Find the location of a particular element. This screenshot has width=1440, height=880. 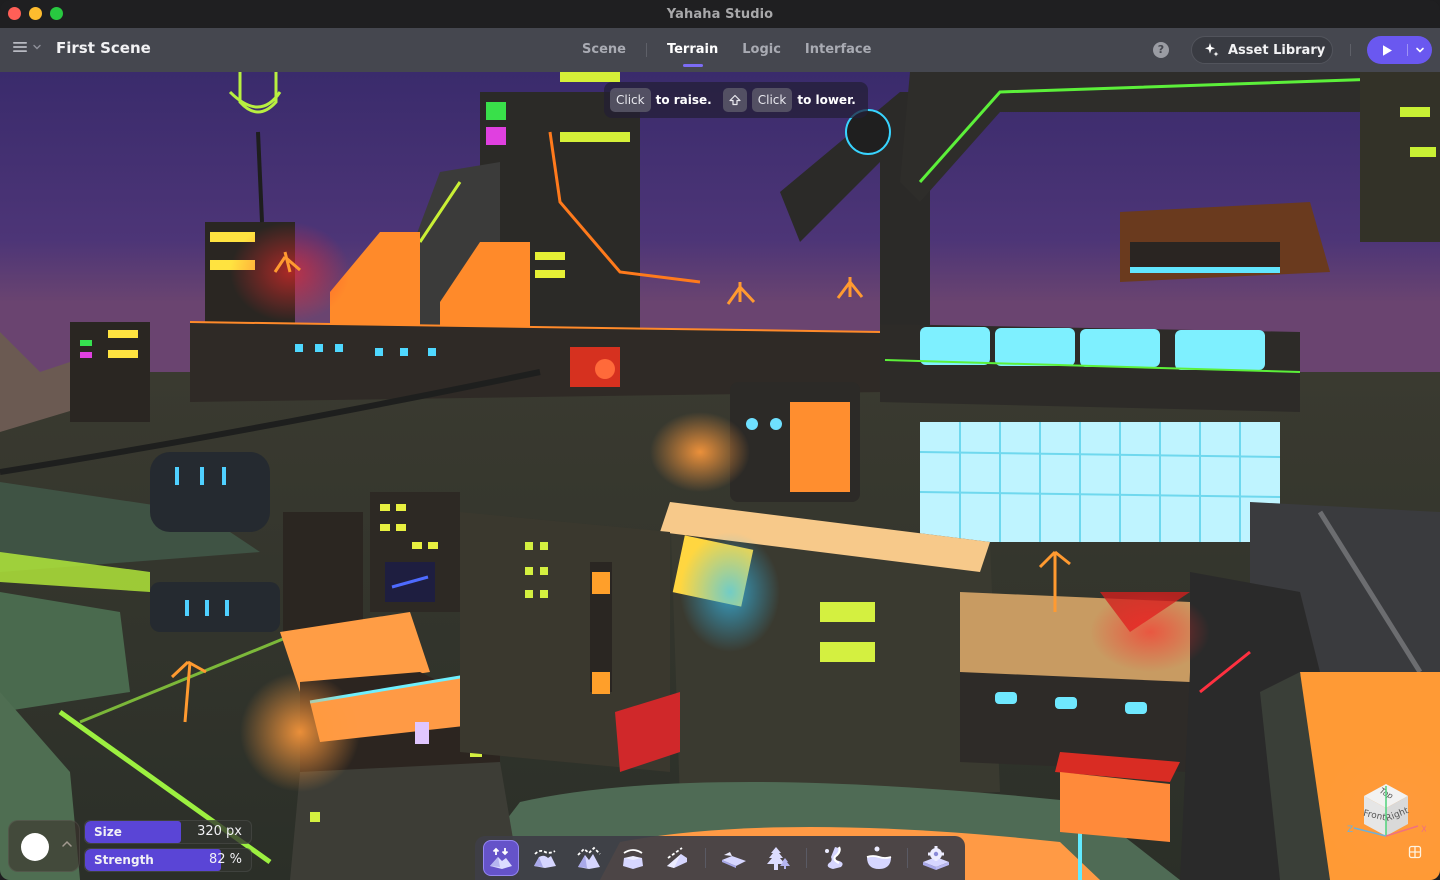

brush-size-slider: Size 320 px is located at coordinates (168, 832).